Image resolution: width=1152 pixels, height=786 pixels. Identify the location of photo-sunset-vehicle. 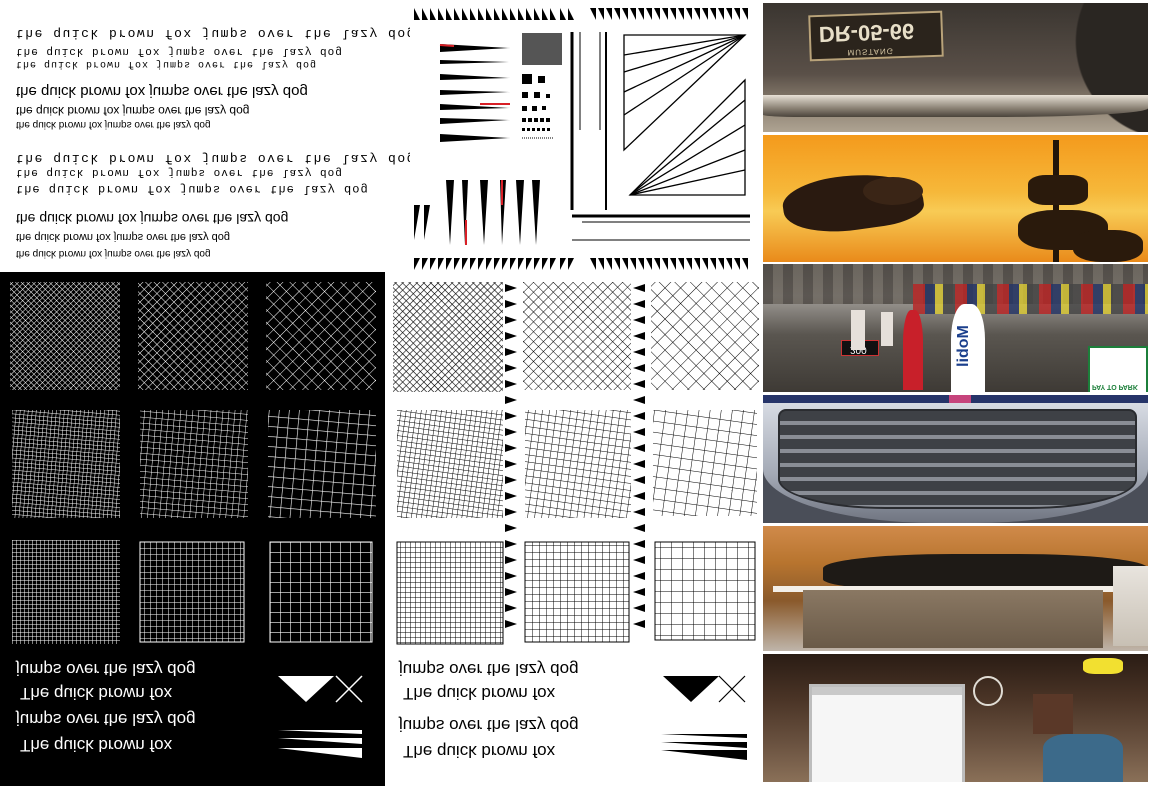
(955, 198).